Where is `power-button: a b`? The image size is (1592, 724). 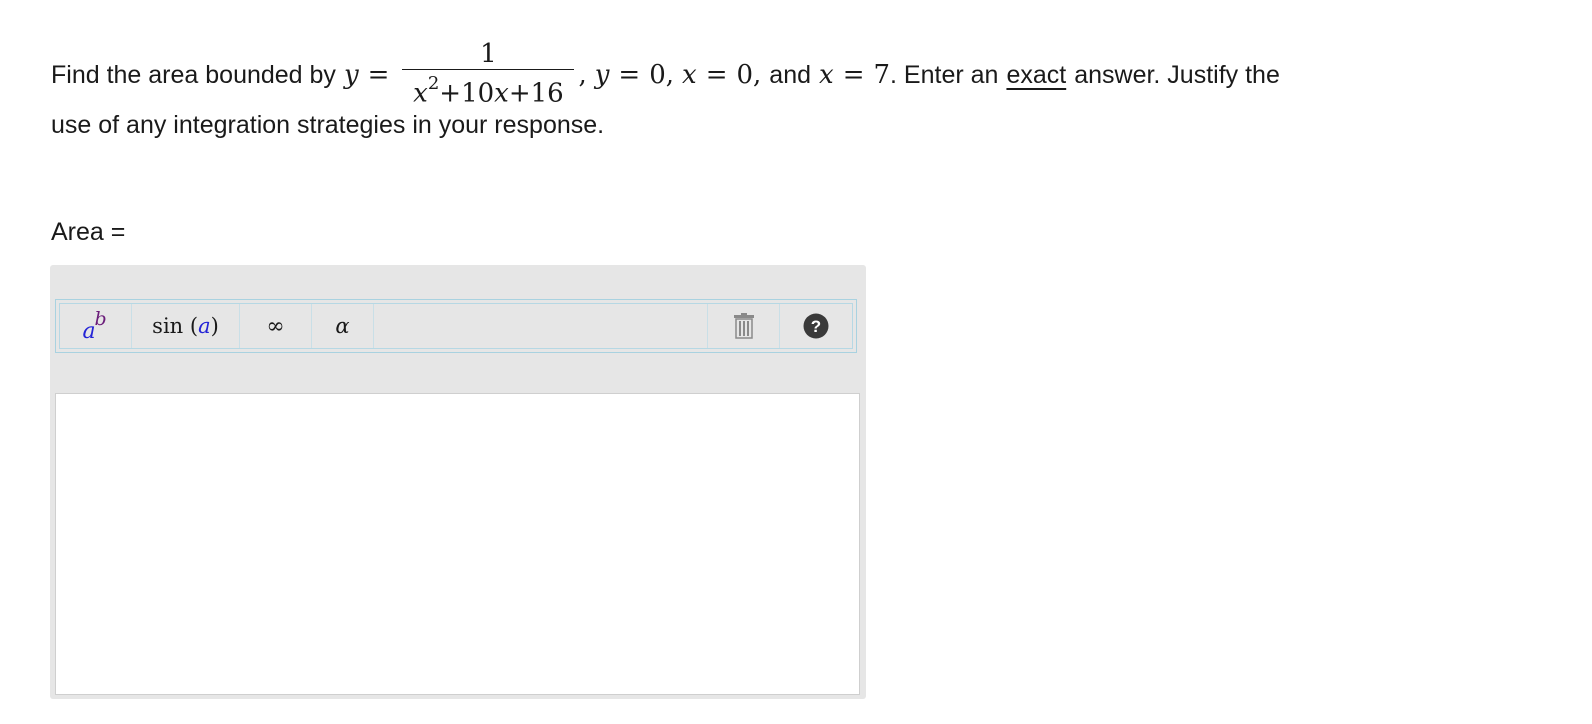 power-button: a b is located at coordinates (96, 326).